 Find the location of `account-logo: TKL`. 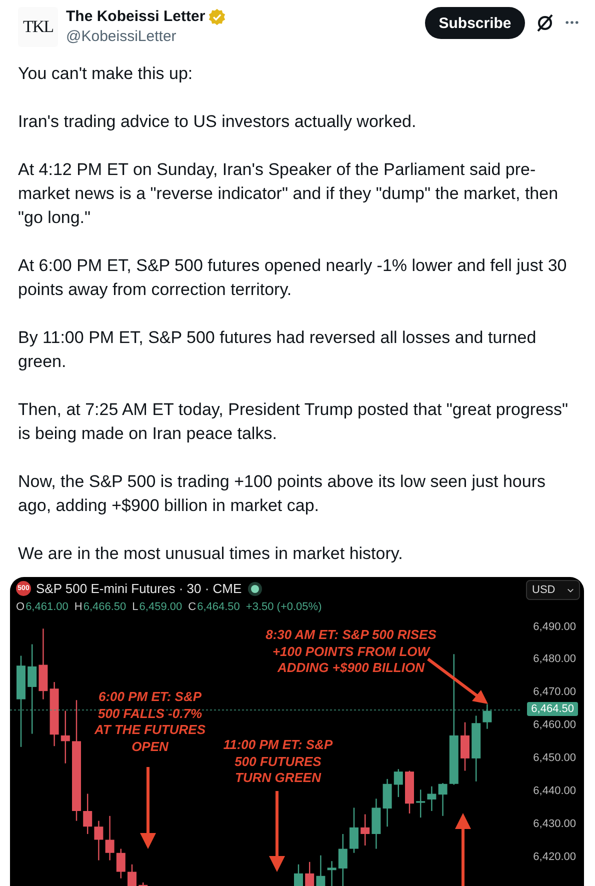

account-logo: TKL is located at coordinates (38, 27).